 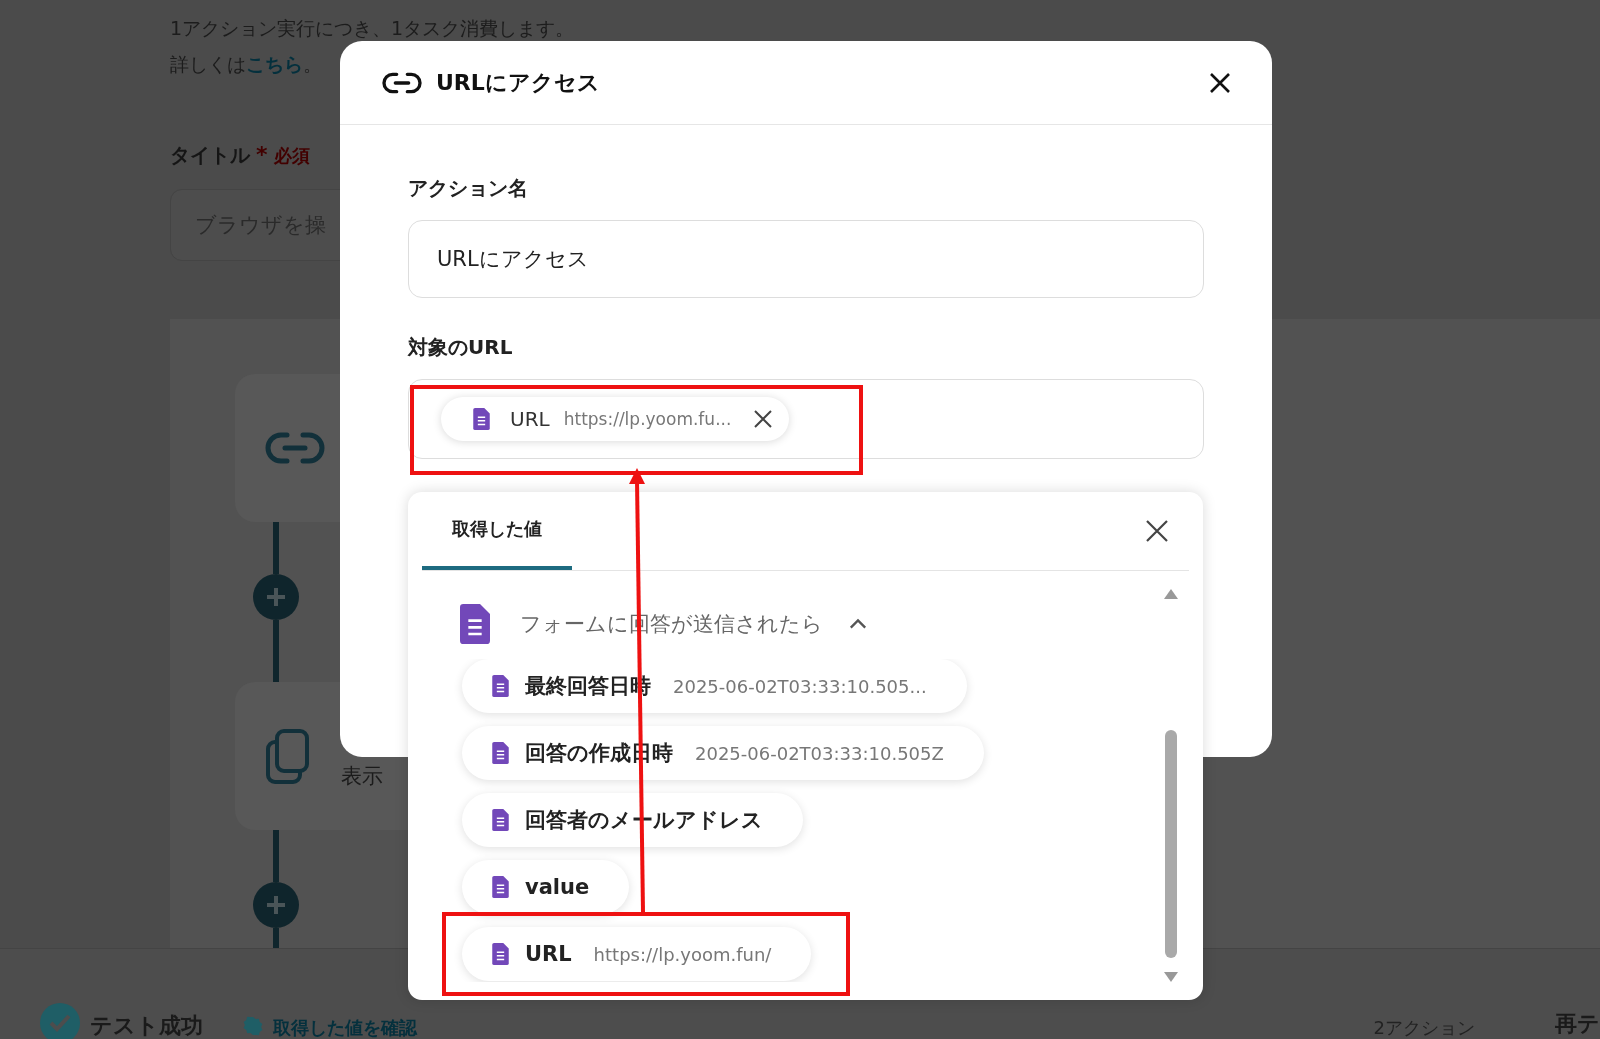 I want to click on value-item: value, so click(x=546, y=887).